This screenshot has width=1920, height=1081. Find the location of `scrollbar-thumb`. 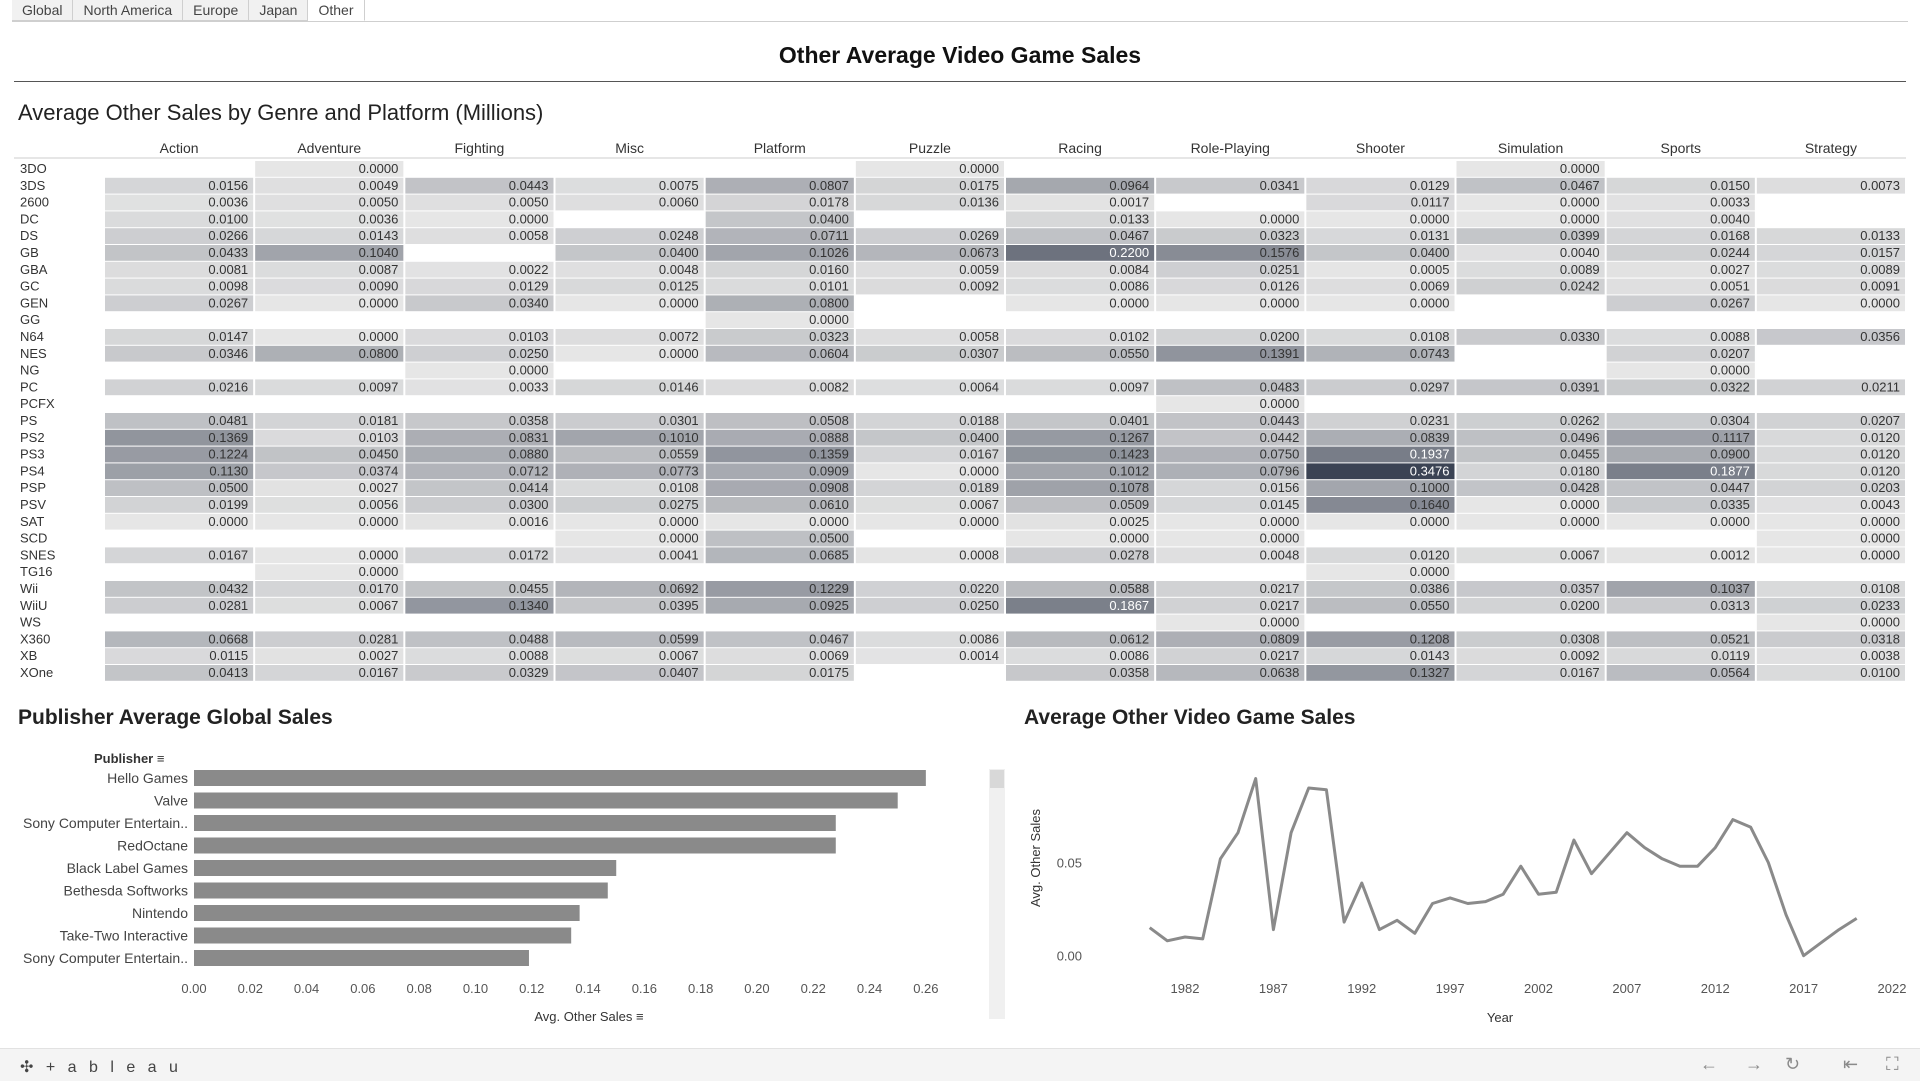

scrollbar-thumb is located at coordinates (997, 779).